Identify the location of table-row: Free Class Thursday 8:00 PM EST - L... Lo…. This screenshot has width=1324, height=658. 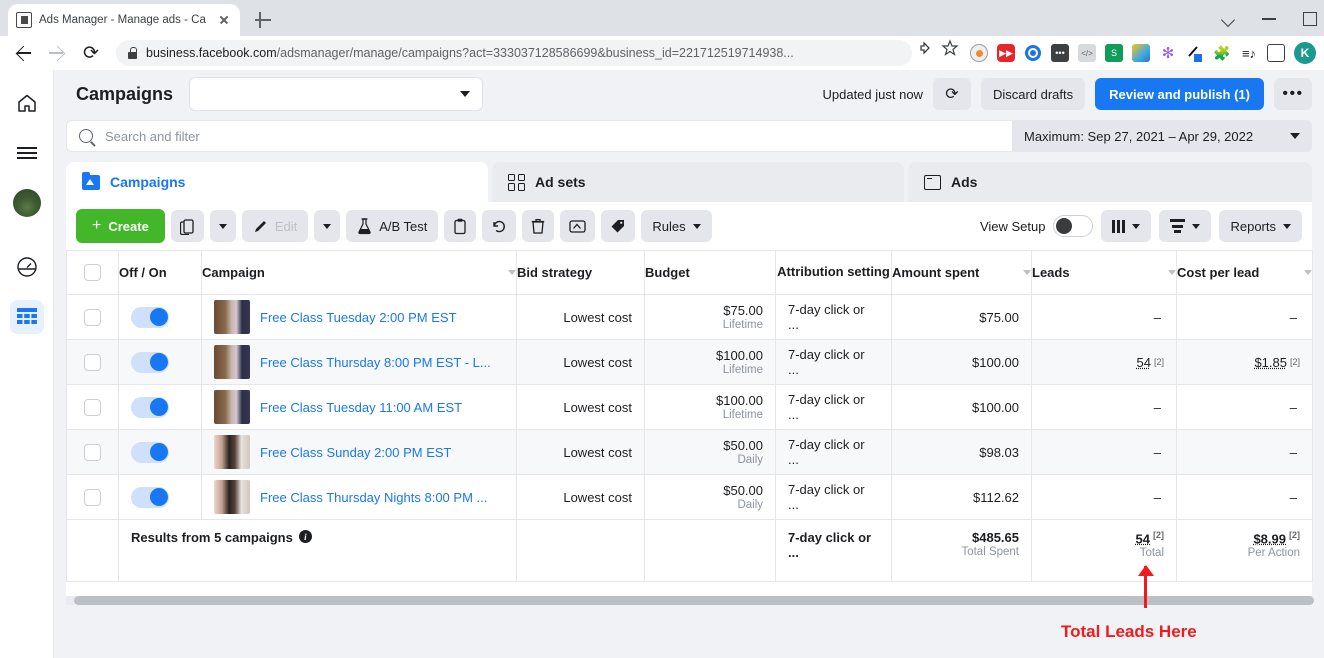
(689, 362).